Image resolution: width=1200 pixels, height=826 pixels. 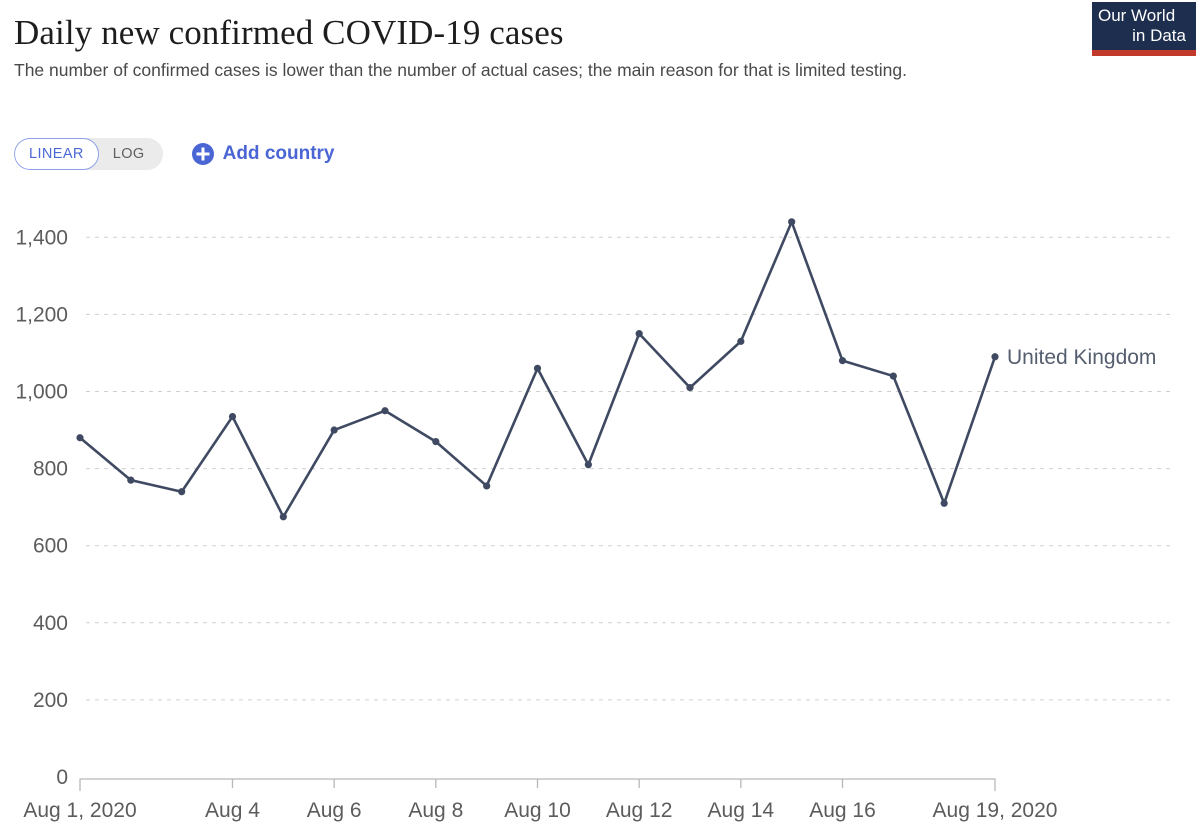 What do you see at coordinates (1137, 15) in the screenshot?
I see `logo-line-1: Our World` at bounding box center [1137, 15].